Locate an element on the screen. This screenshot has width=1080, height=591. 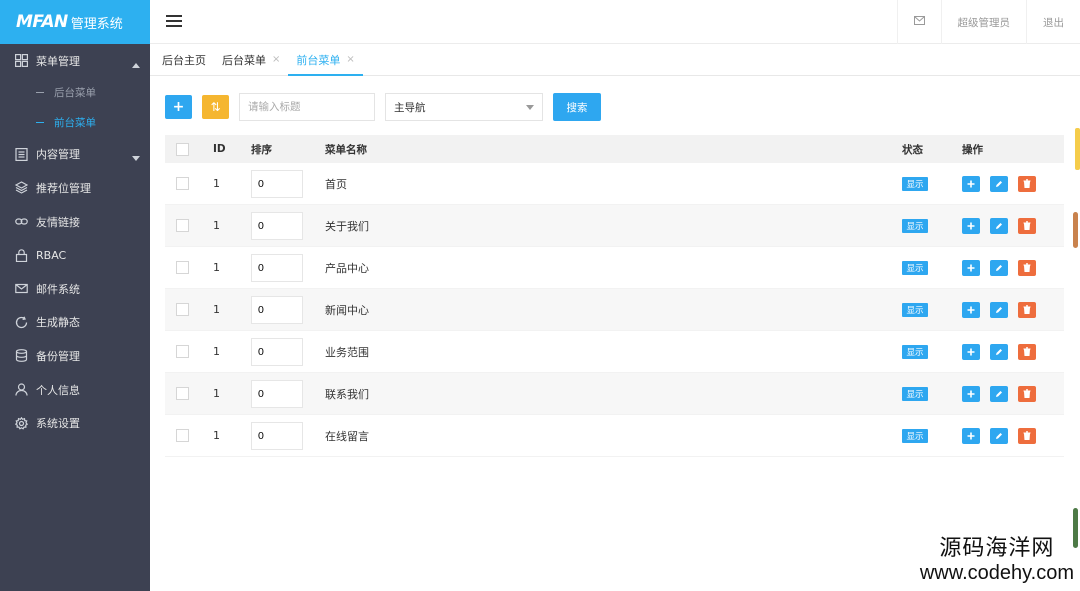
logo: MFAN 管理系统 is located at coordinates (75, 22).